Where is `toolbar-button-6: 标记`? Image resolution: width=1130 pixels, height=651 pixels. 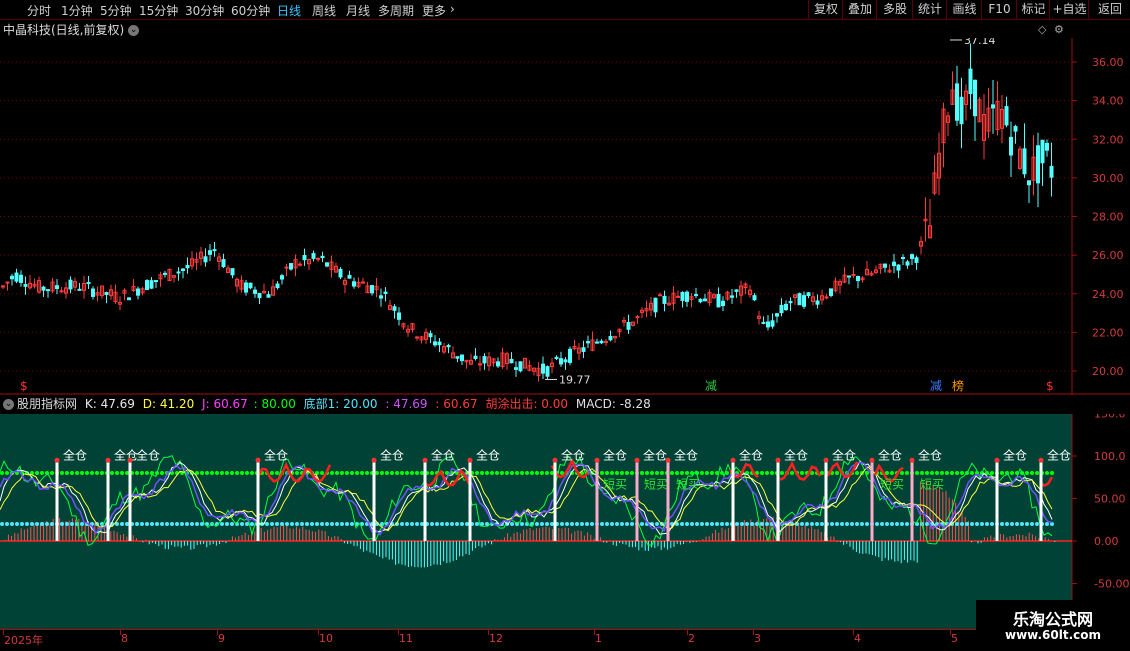 toolbar-button-6: 标记 is located at coordinates (1033, 9).